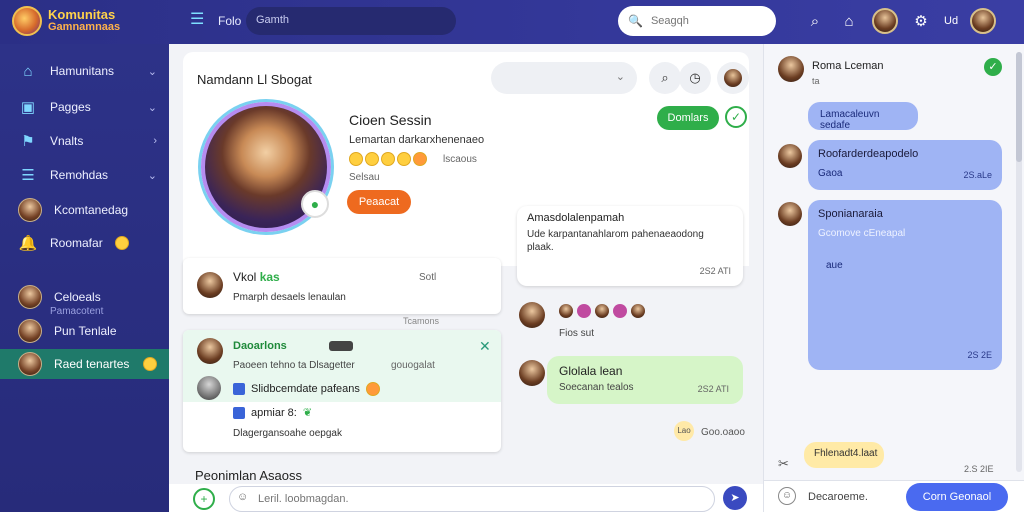 This screenshot has height=512, width=1024. I want to click on message-input, so click(472, 499).